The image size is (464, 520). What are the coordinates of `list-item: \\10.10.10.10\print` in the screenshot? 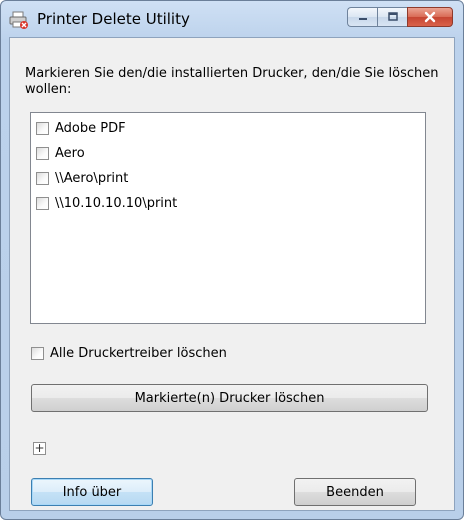 It's located at (106, 203).